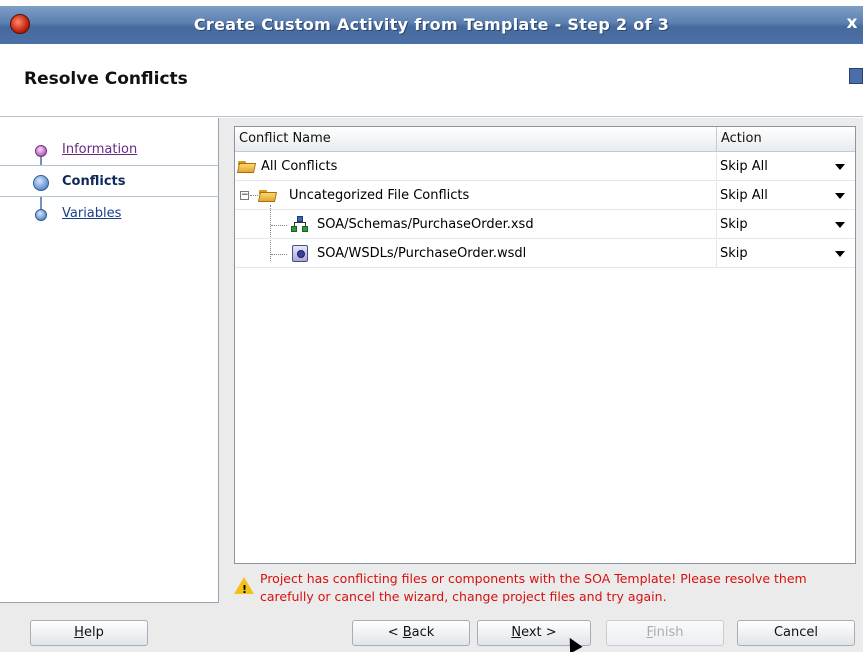 The image size is (863, 652). What do you see at coordinates (539, 632) in the screenshot?
I see `next-label: ext >` at bounding box center [539, 632].